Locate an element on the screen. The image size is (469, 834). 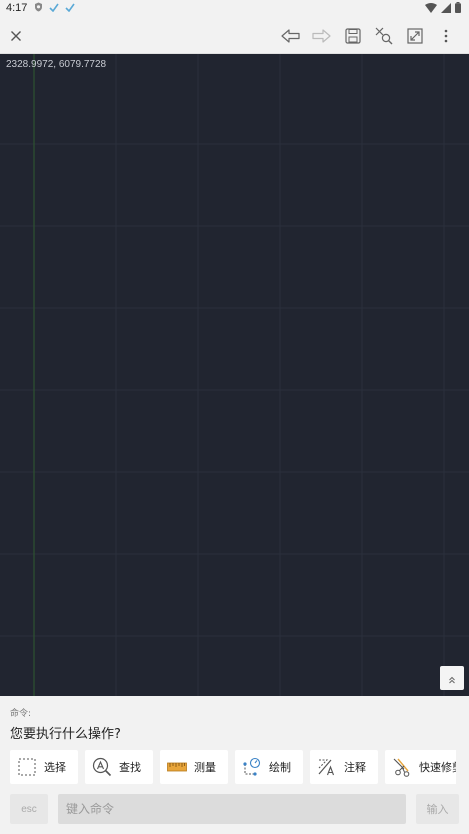
wifi-icon is located at coordinates (431, 9).